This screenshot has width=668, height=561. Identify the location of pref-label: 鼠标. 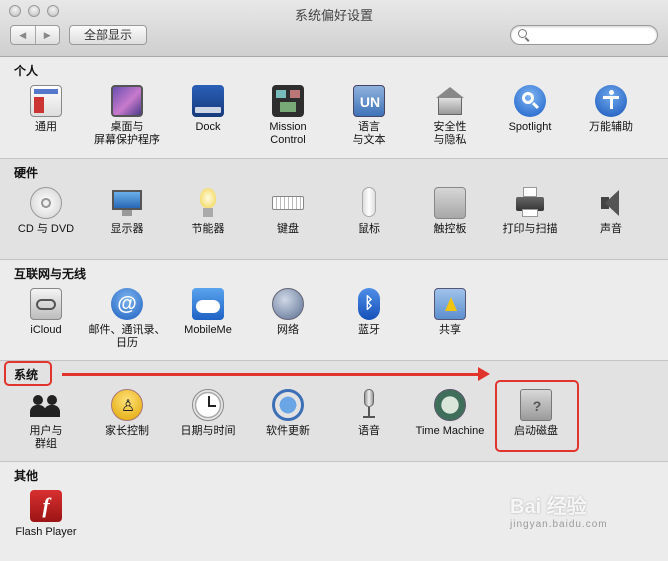
(369, 229).